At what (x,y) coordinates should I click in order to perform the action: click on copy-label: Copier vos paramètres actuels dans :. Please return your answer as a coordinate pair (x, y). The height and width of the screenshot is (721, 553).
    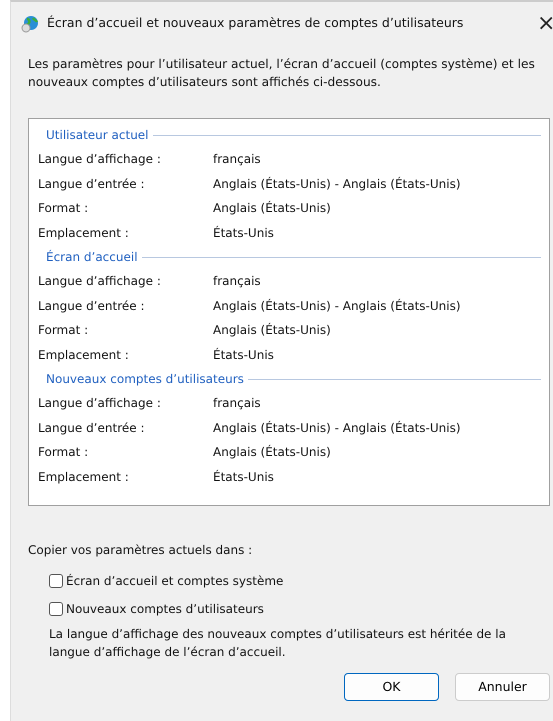
    Looking at the image, I should click on (140, 550).